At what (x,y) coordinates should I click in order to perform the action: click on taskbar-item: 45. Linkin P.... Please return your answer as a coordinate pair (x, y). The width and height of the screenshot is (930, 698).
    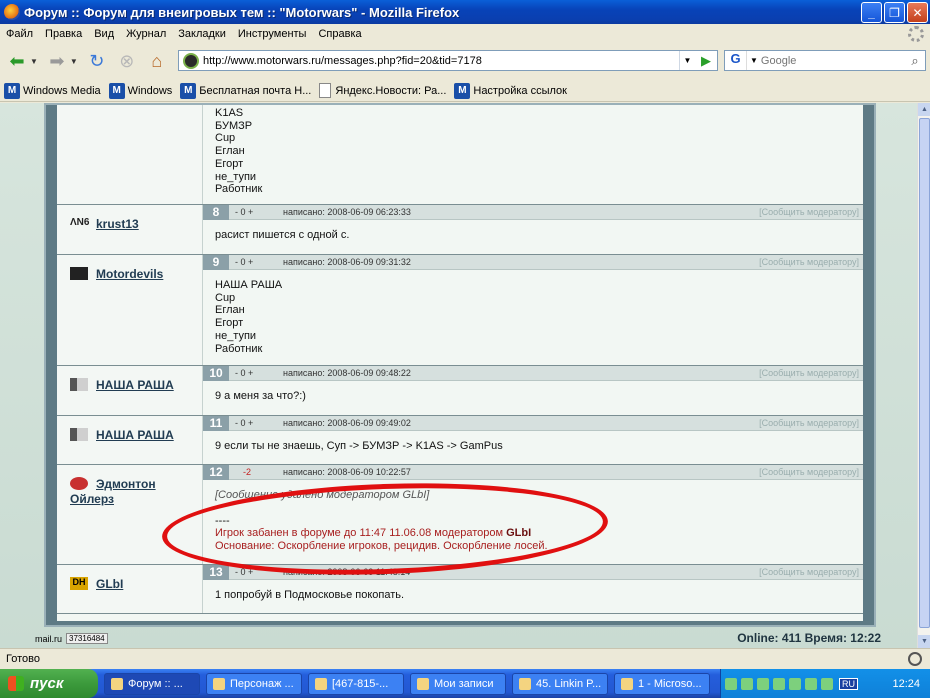
    Looking at the image, I should click on (560, 683).